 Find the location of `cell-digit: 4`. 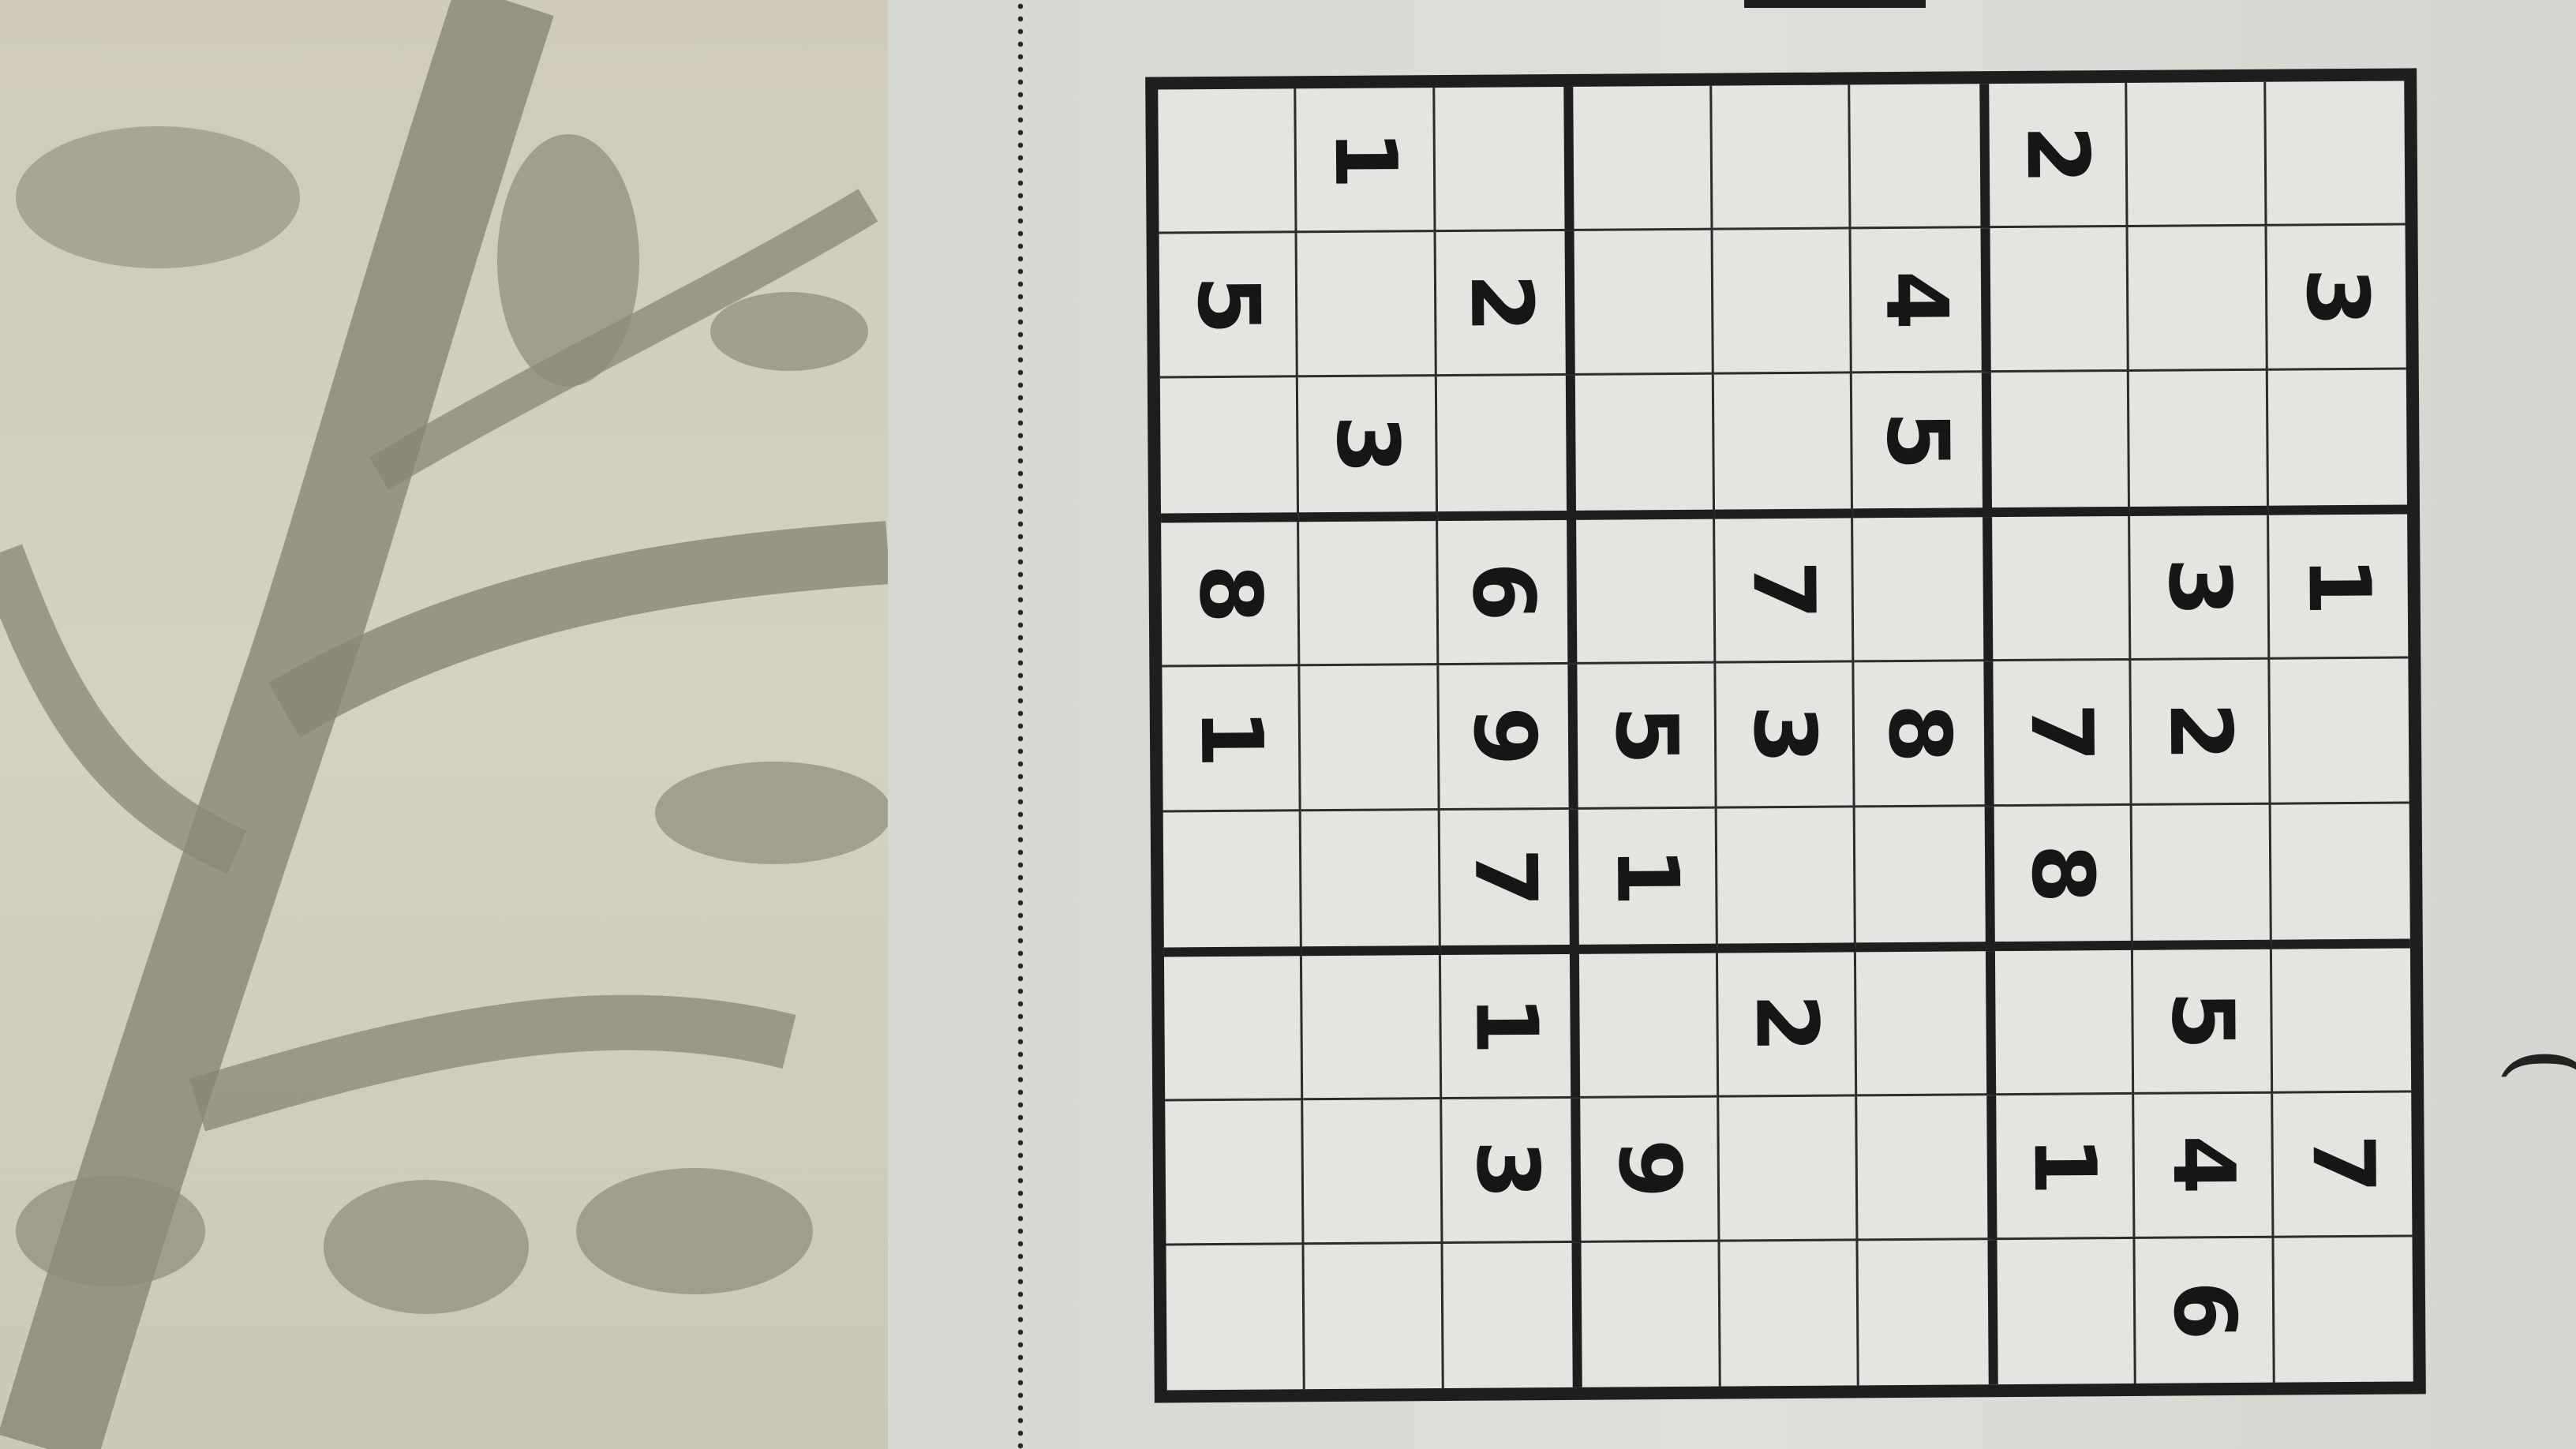

cell-digit: 4 is located at coordinates (2202, 1165).